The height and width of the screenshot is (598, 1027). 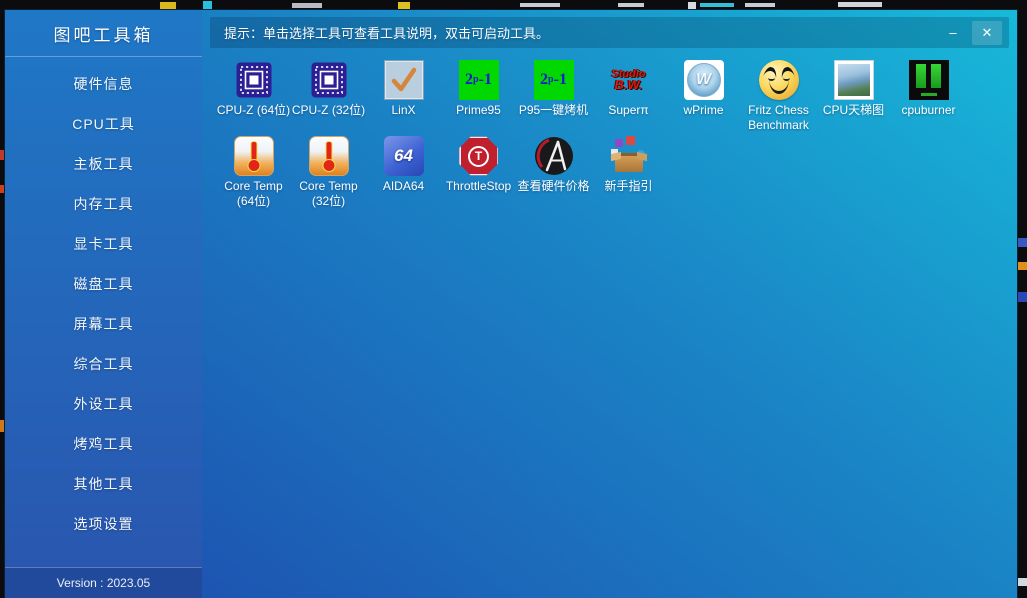 I want to click on tool-label: CPU-Z (64位), so click(x=253, y=110).